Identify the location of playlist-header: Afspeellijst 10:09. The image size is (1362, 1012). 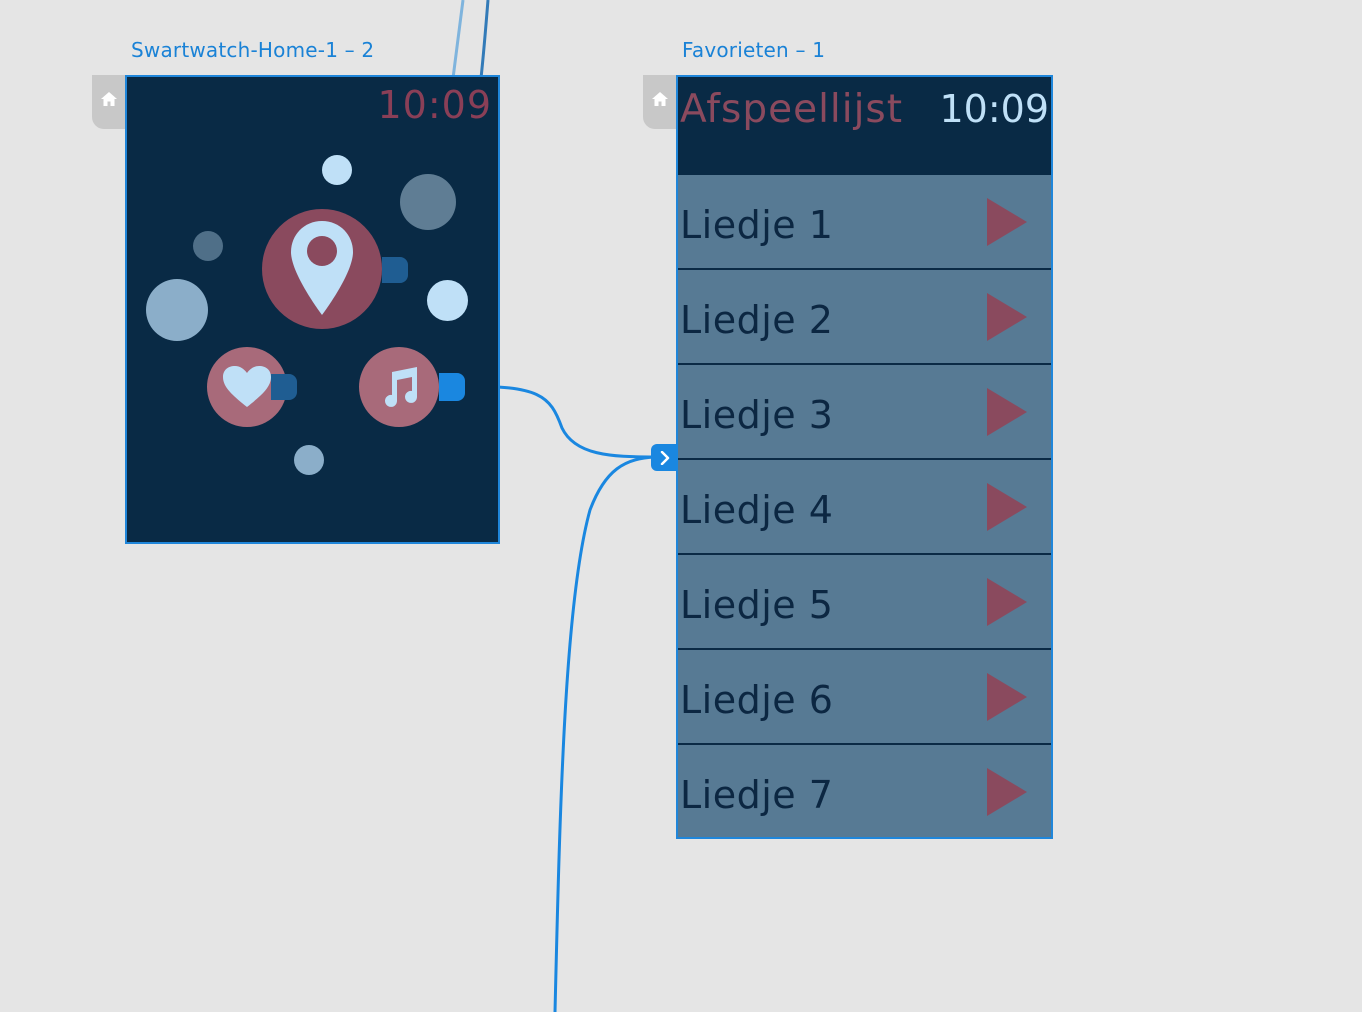
(864, 125).